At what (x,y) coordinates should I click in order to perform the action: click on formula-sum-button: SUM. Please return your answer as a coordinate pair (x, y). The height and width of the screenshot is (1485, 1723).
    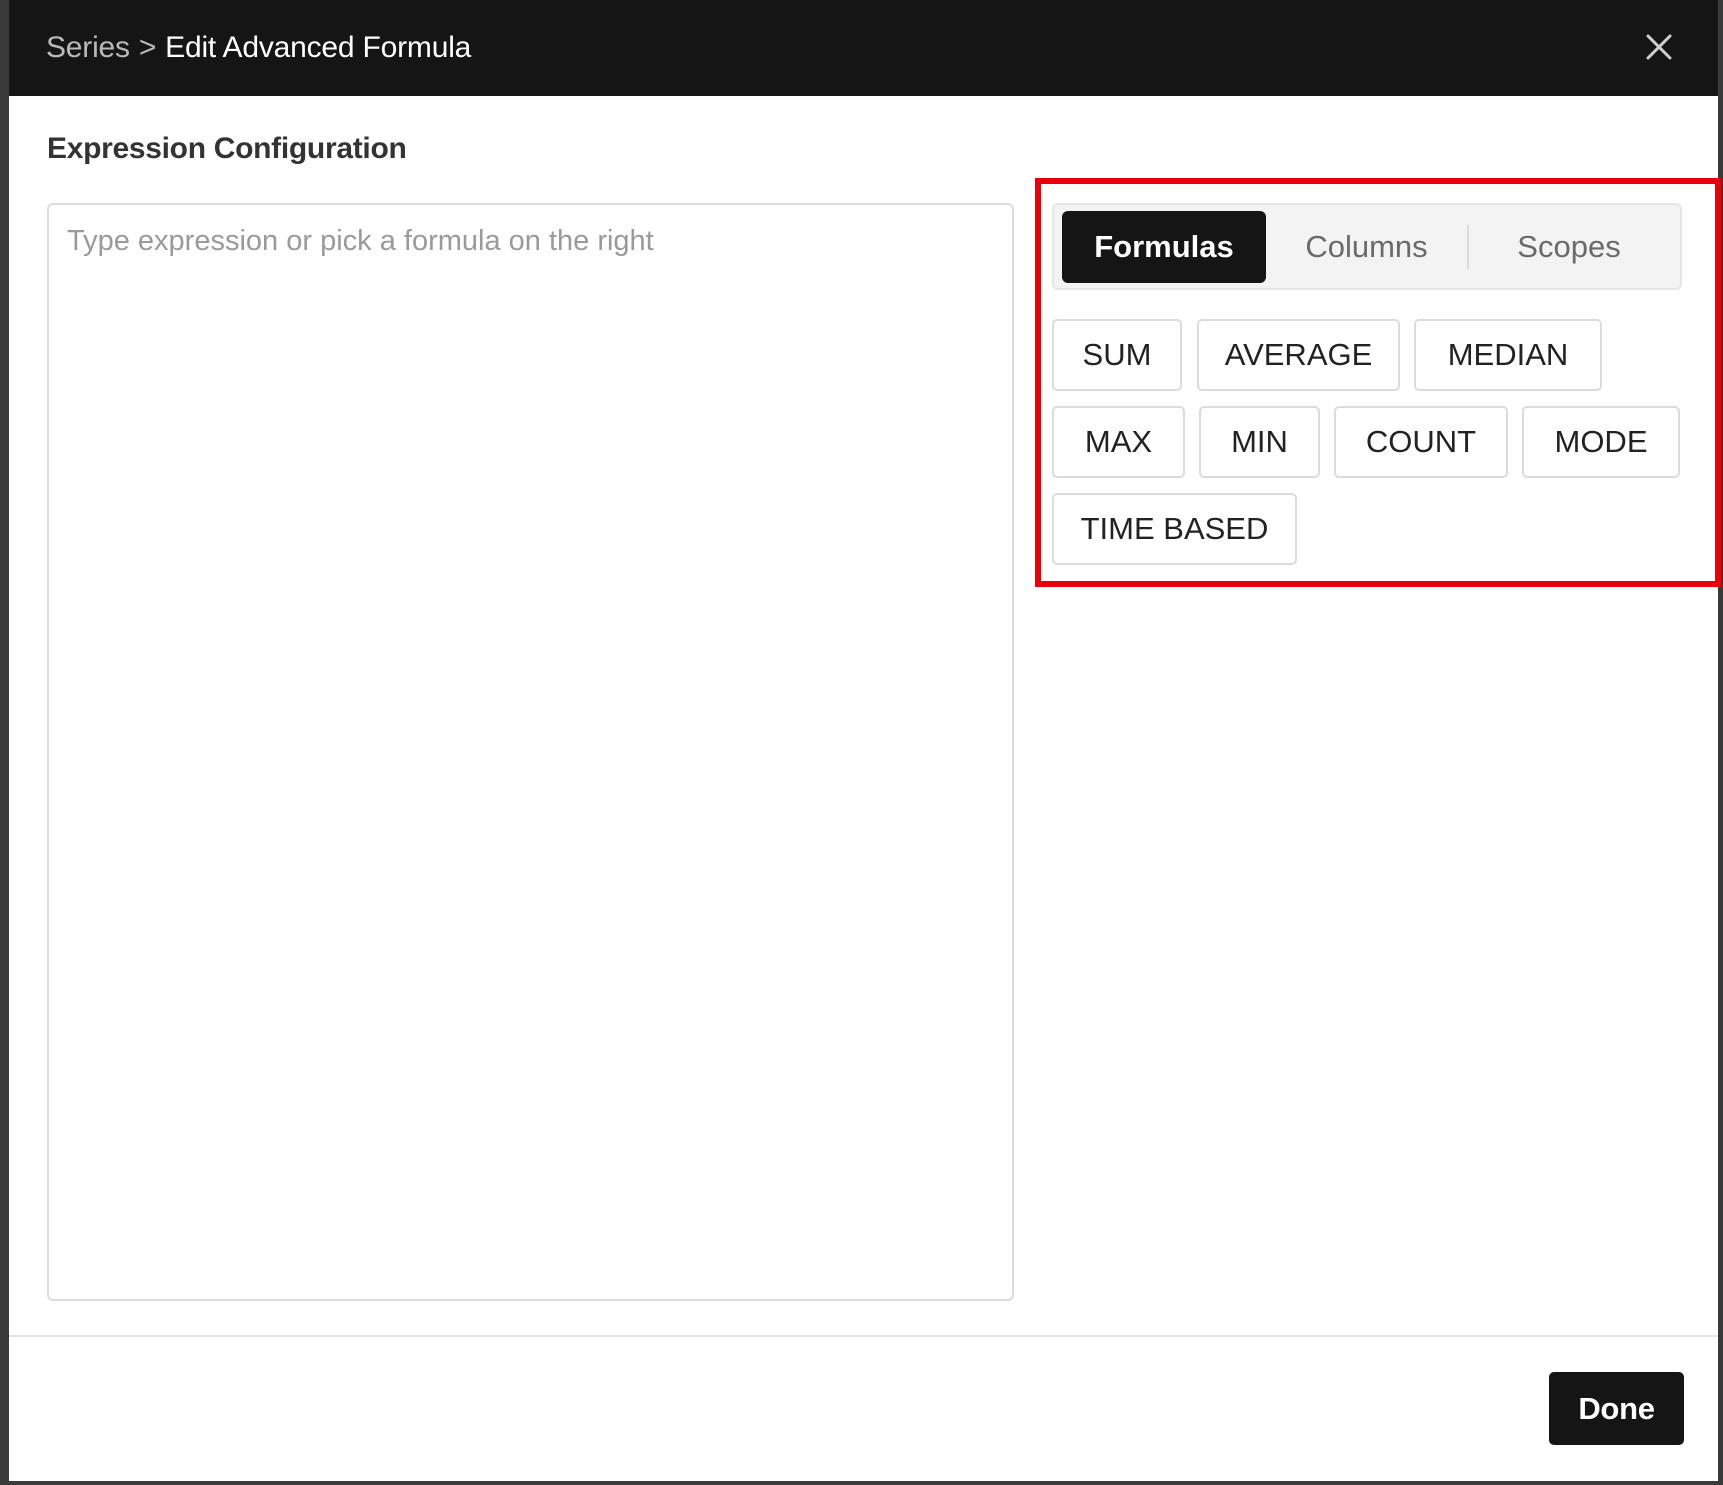
    Looking at the image, I should click on (1117, 355).